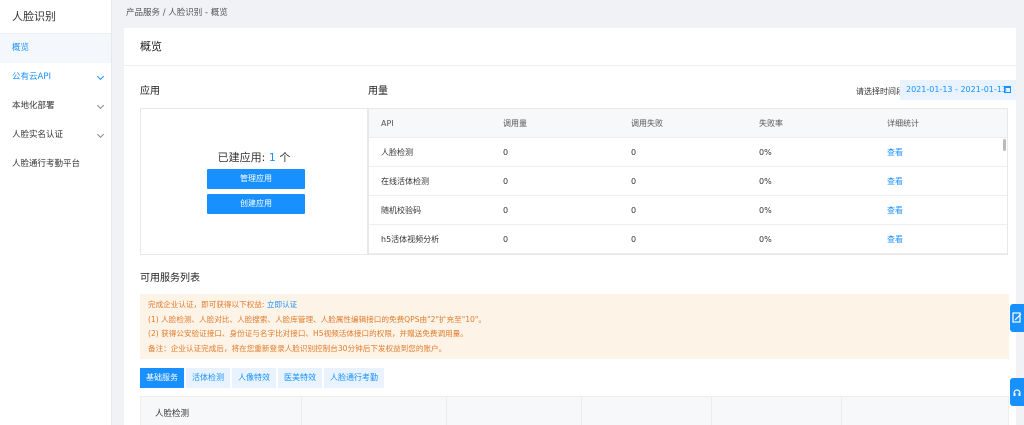 Image resolution: width=1024 pixels, height=425 pixels. I want to click on api-name: h5活体视频分析, so click(410, 239).